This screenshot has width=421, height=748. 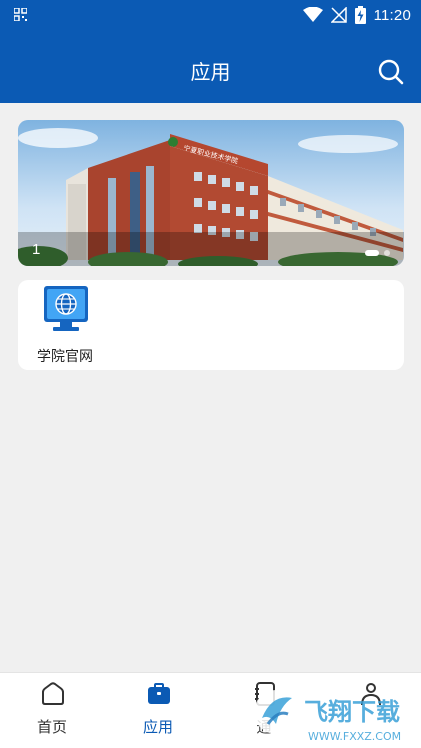 I want to click on qr-grid-icon, so click(x=20, y=14).